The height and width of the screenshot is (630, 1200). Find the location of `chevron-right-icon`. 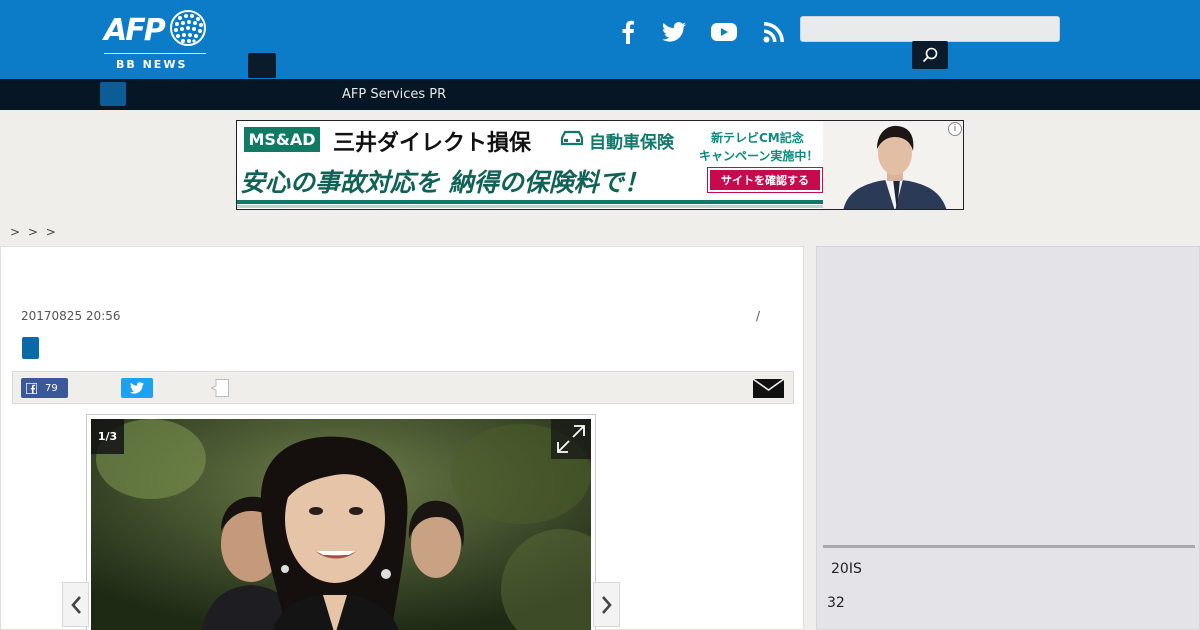

chevron-right-icon is located at coordinates (606, 604).